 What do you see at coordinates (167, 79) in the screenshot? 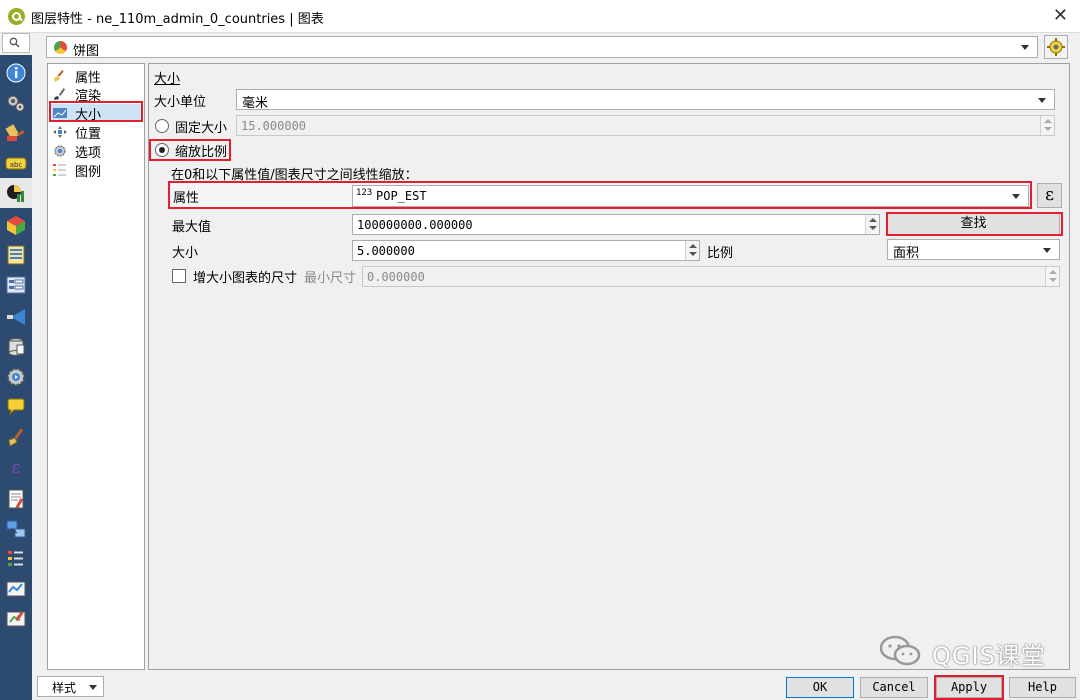
I see `section-title: 大小` at bounding box center [167, 79].